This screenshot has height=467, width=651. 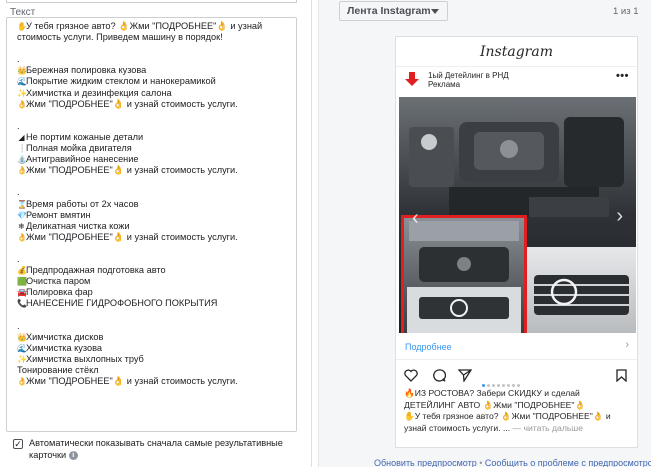 I want to click on placement-select-value: Лента Instagram, so click(x=389, y=11).